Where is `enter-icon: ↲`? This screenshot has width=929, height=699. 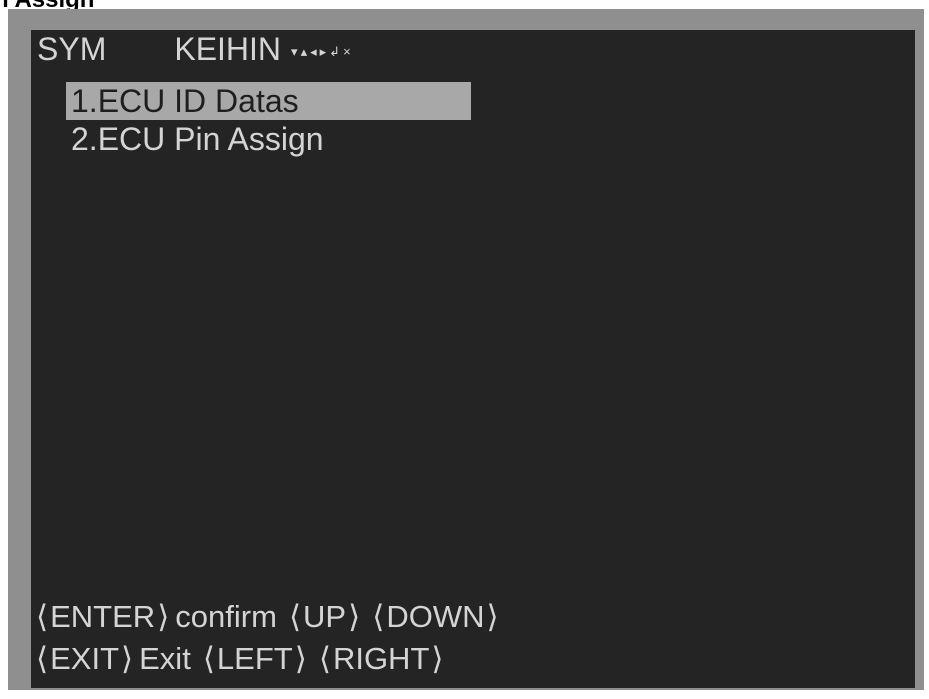 enter-icon: ↲ is located at coordinates (335, 51).